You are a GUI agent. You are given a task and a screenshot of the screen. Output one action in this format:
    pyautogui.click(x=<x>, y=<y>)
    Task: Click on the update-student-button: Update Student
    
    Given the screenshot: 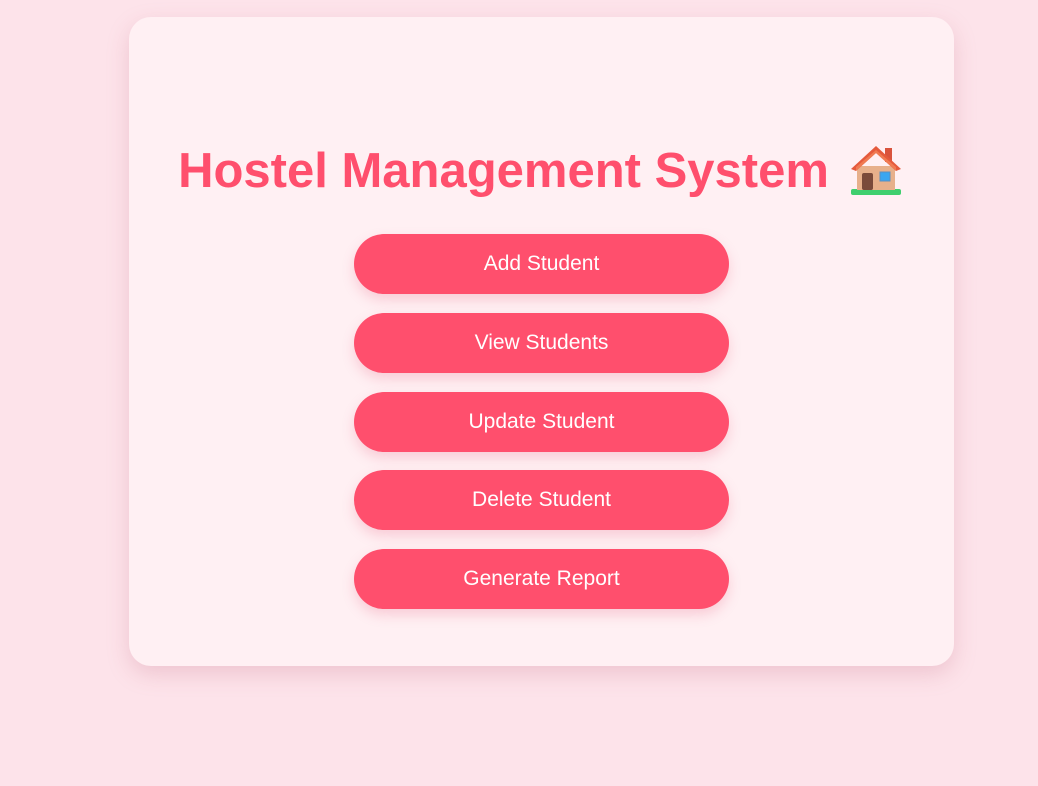 What is the action you would take?
    pyautogui.click(x=541, y=422)
    